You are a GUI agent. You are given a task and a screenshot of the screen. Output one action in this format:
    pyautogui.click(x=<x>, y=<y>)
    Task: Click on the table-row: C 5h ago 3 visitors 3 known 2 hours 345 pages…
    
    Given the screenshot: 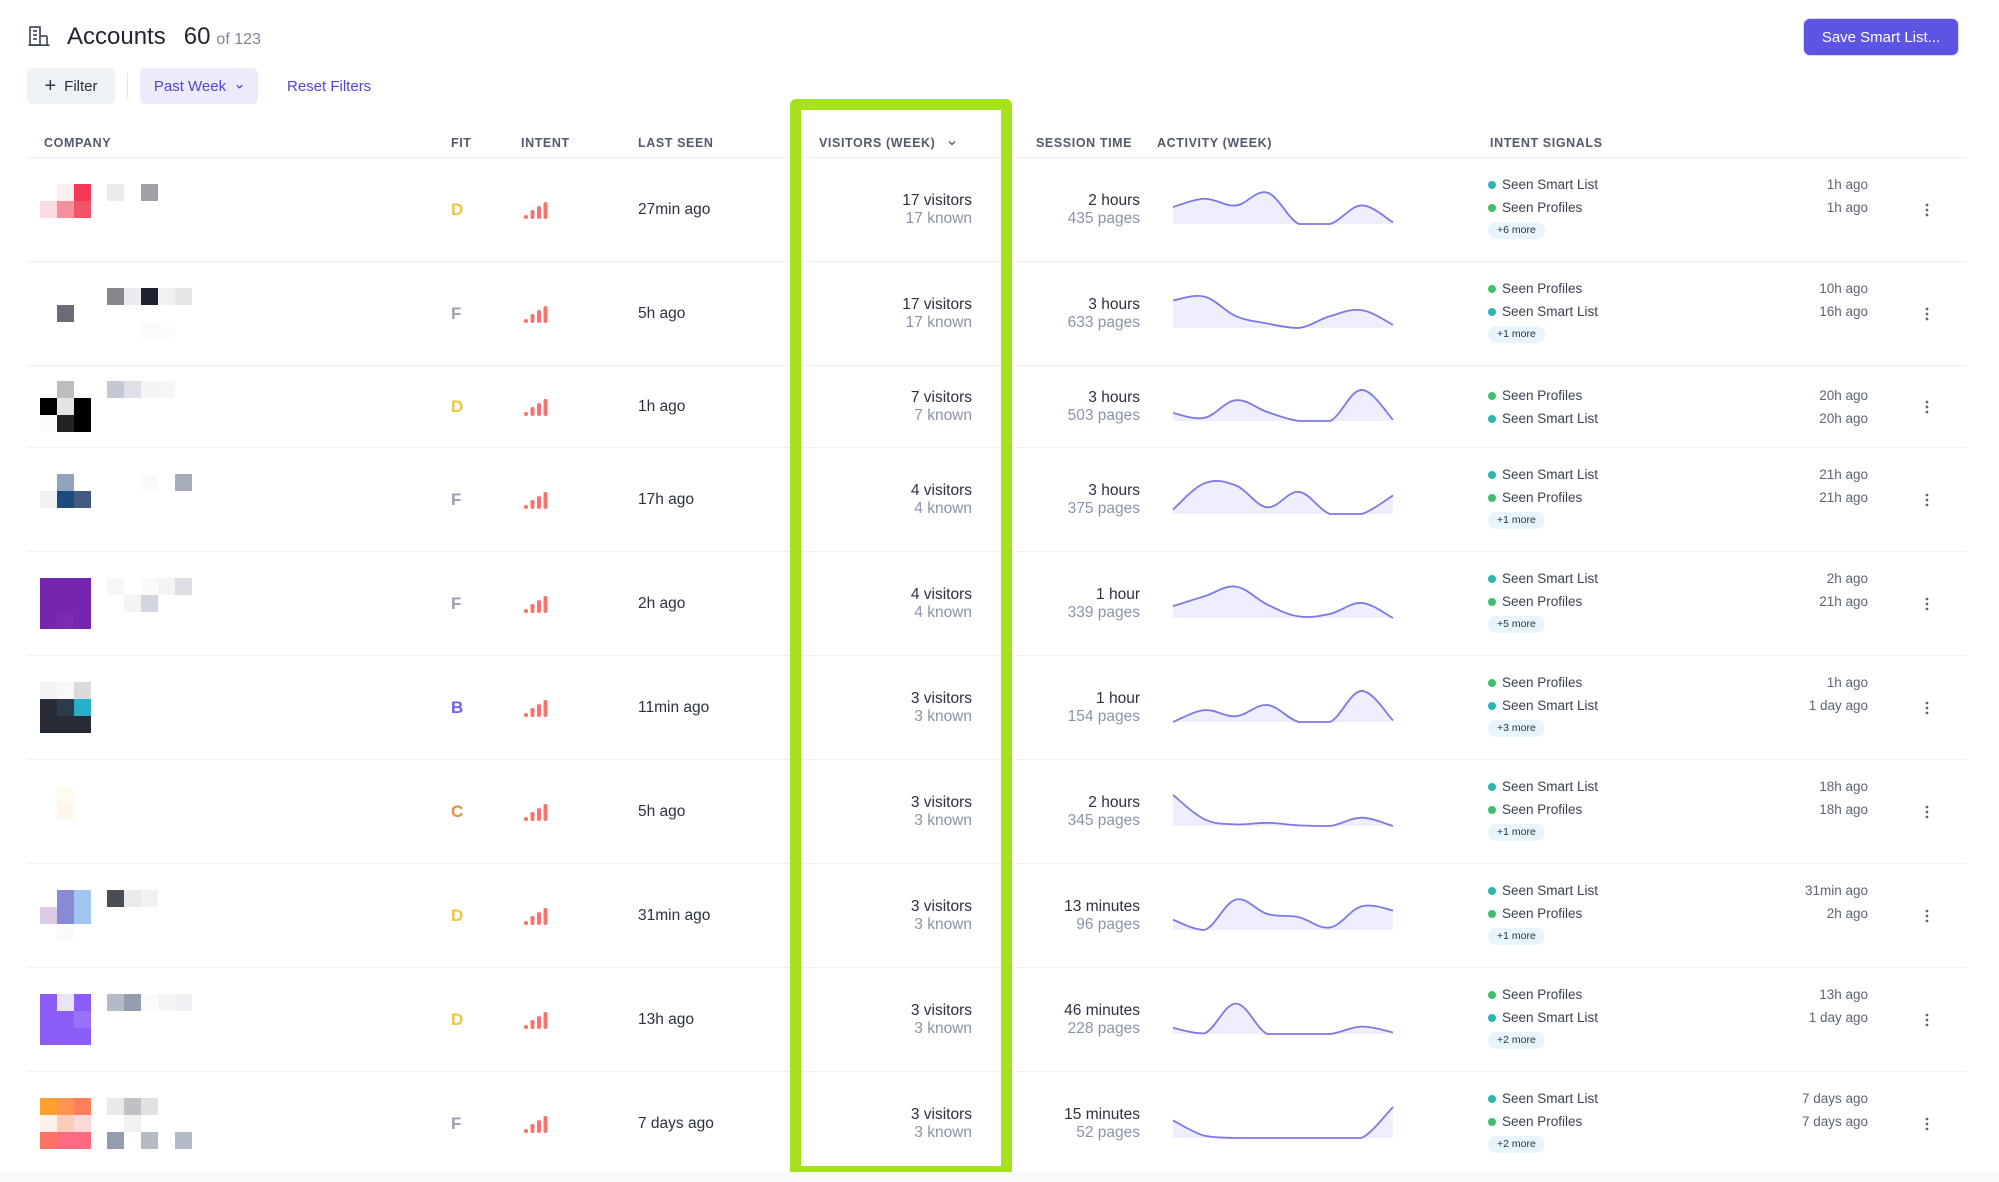 What is the action you would take?
    pyautogui.click(x=997, y=812)
    